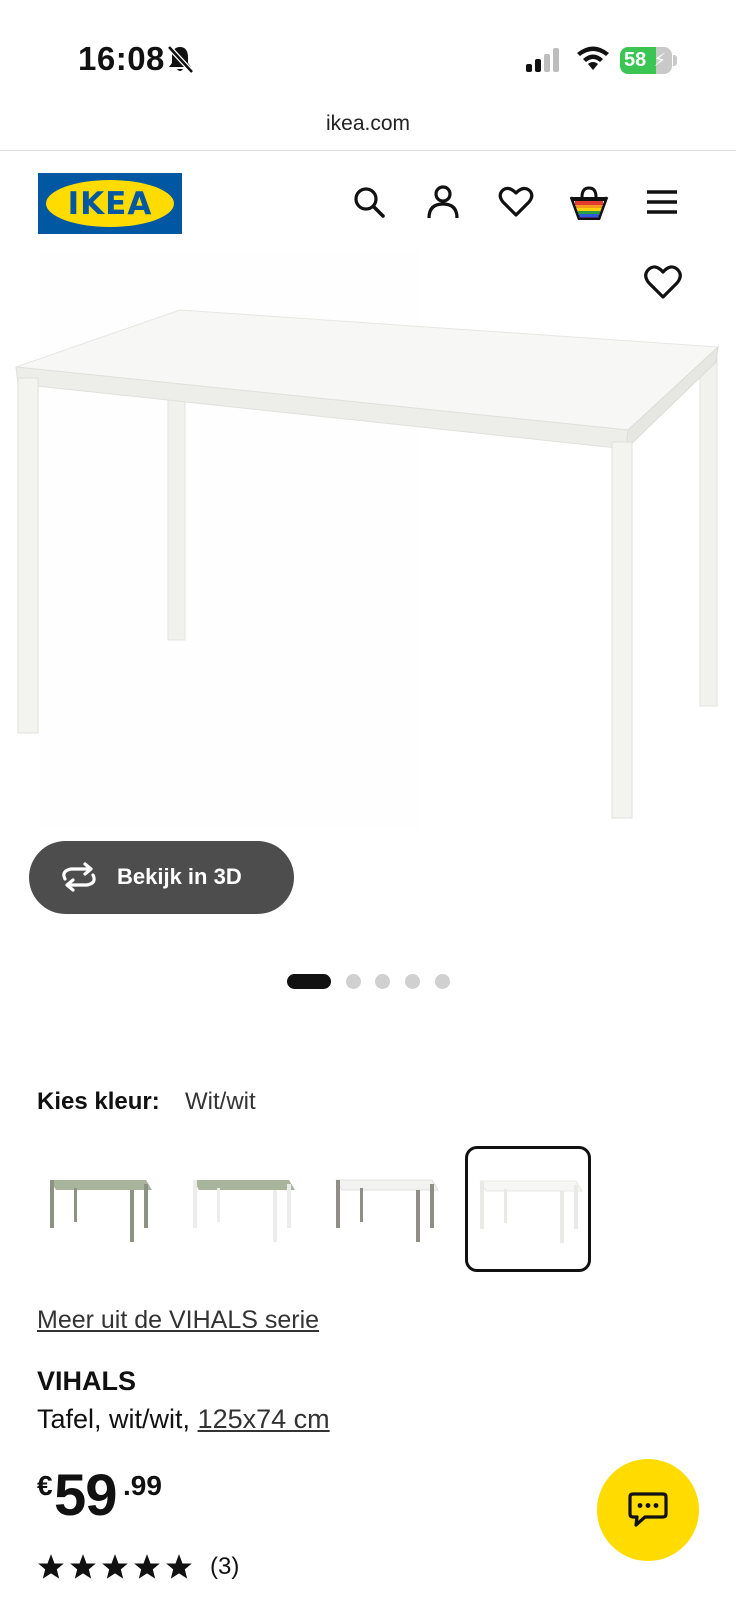 The width and height of the screenshot is (736, 1600). Describe the element at coordinates (142, 1485) in the screenshot. I see `price-decimal: .99` at that location.